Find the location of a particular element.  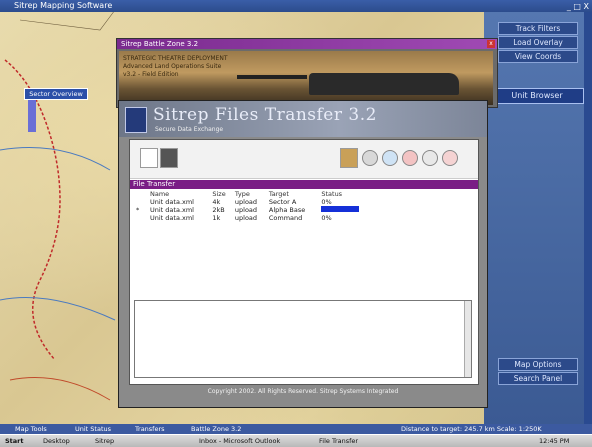

splash-text-line-1: STRATEGIC THEATRE DEPLOYMENT is located at coordinates (175, 58).